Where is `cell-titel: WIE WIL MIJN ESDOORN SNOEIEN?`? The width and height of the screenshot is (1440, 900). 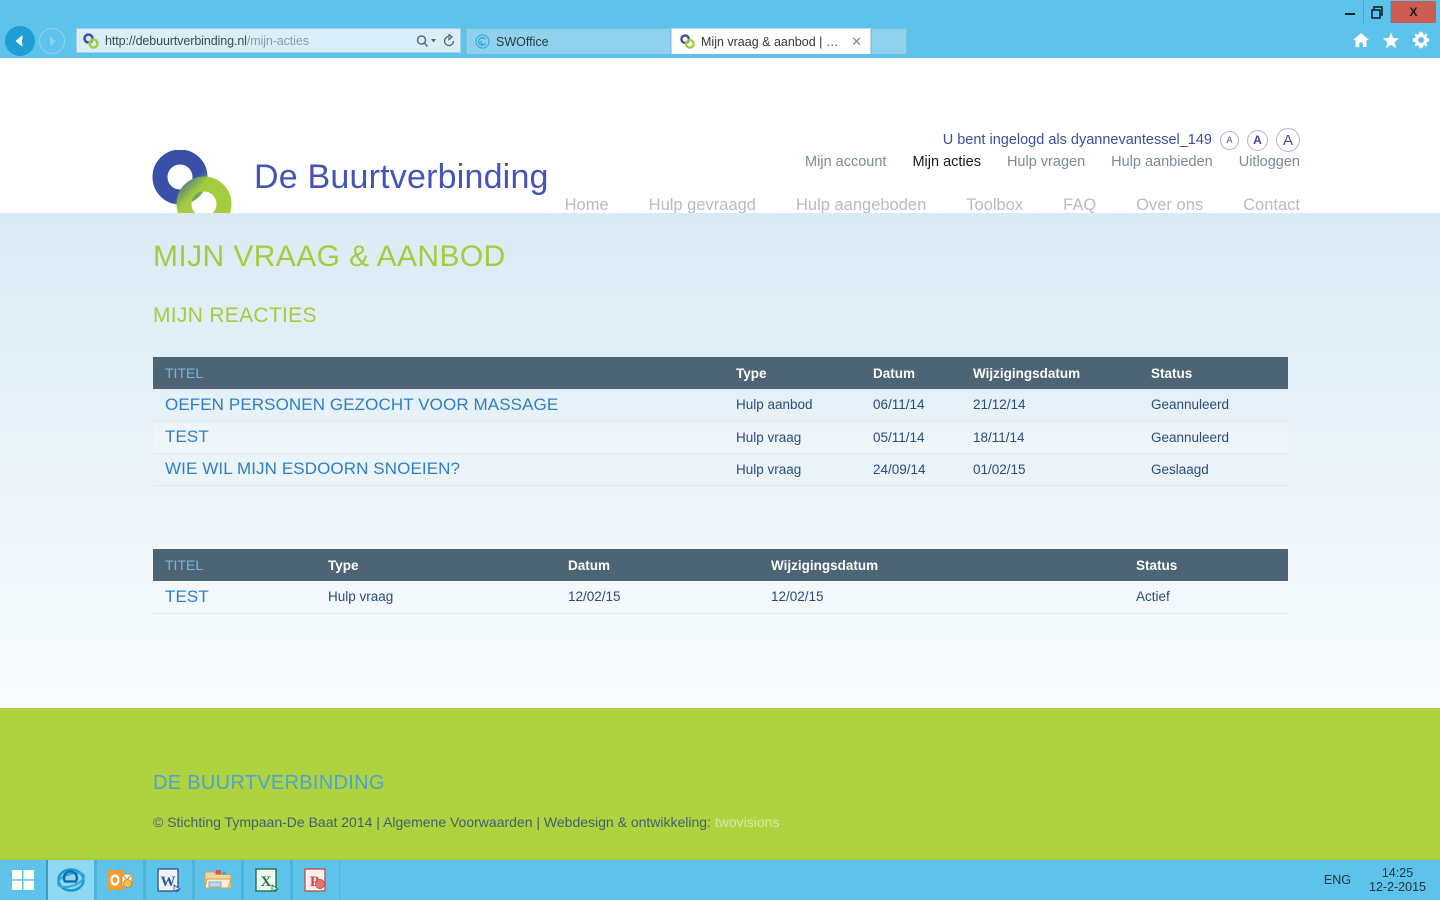
cell-titel: WIE WIL MIJN ESDOORN SNOEIEN? is located at coordinates (444, 469).